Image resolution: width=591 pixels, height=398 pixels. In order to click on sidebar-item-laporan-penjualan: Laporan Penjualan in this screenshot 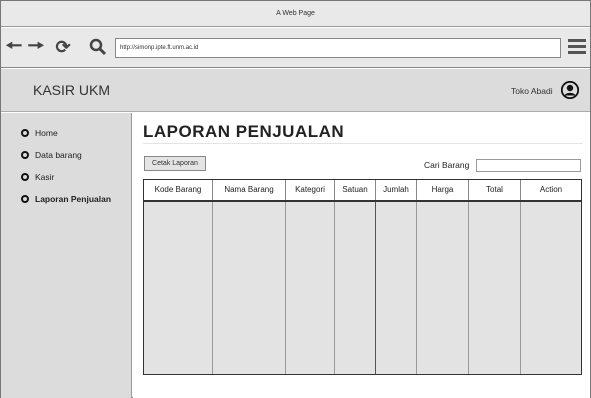, I will do `click(66, 199)`.